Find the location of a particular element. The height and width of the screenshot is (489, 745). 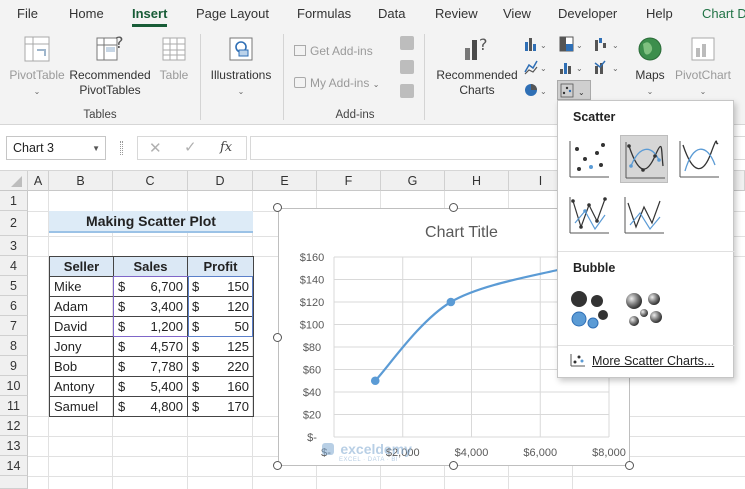

scatter-straight-lines-markers-option is located at coordinates (589, 215).